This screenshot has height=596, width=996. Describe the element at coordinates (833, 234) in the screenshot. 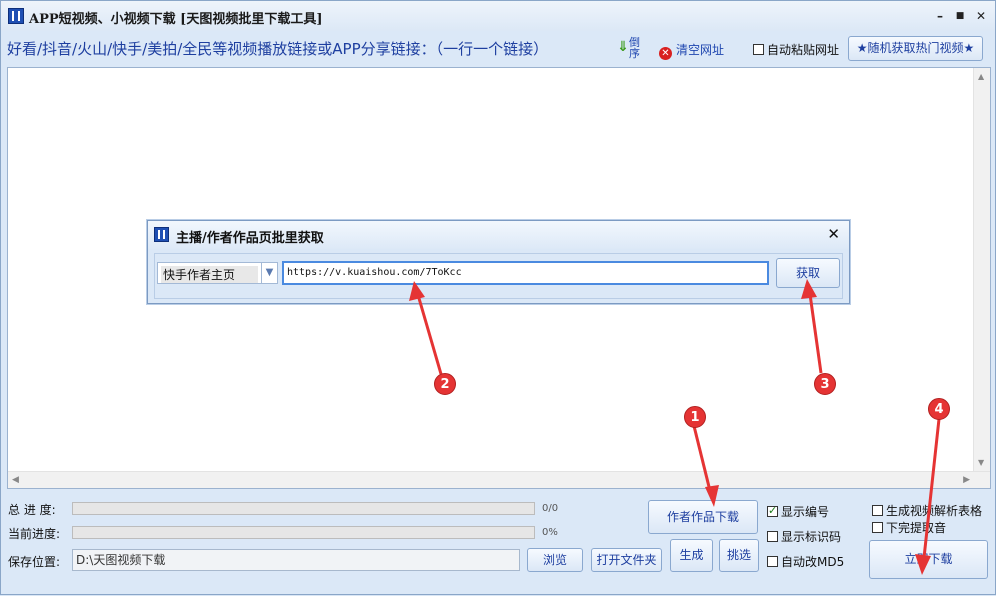

I see `dialog-close-button: ✕` at that location.